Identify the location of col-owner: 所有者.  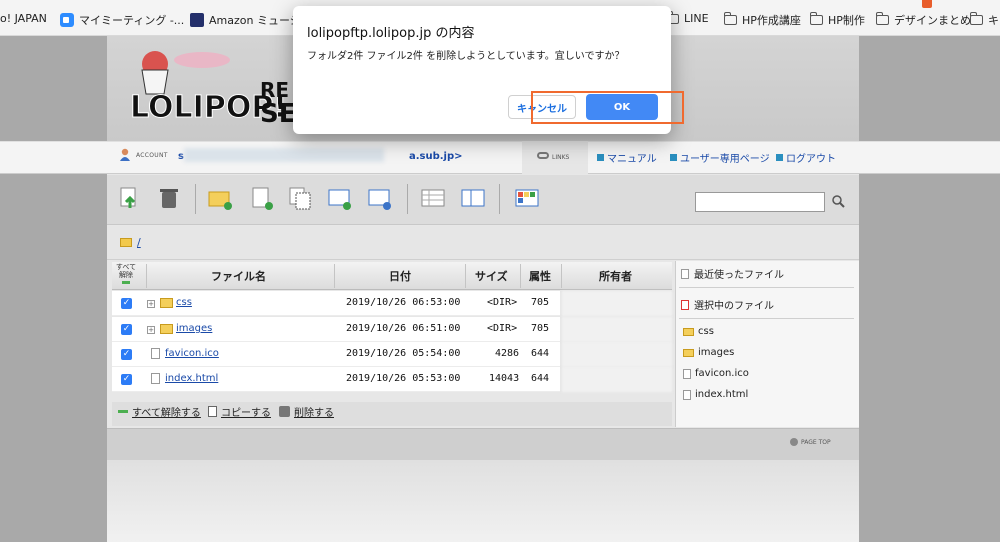
(615, 276).